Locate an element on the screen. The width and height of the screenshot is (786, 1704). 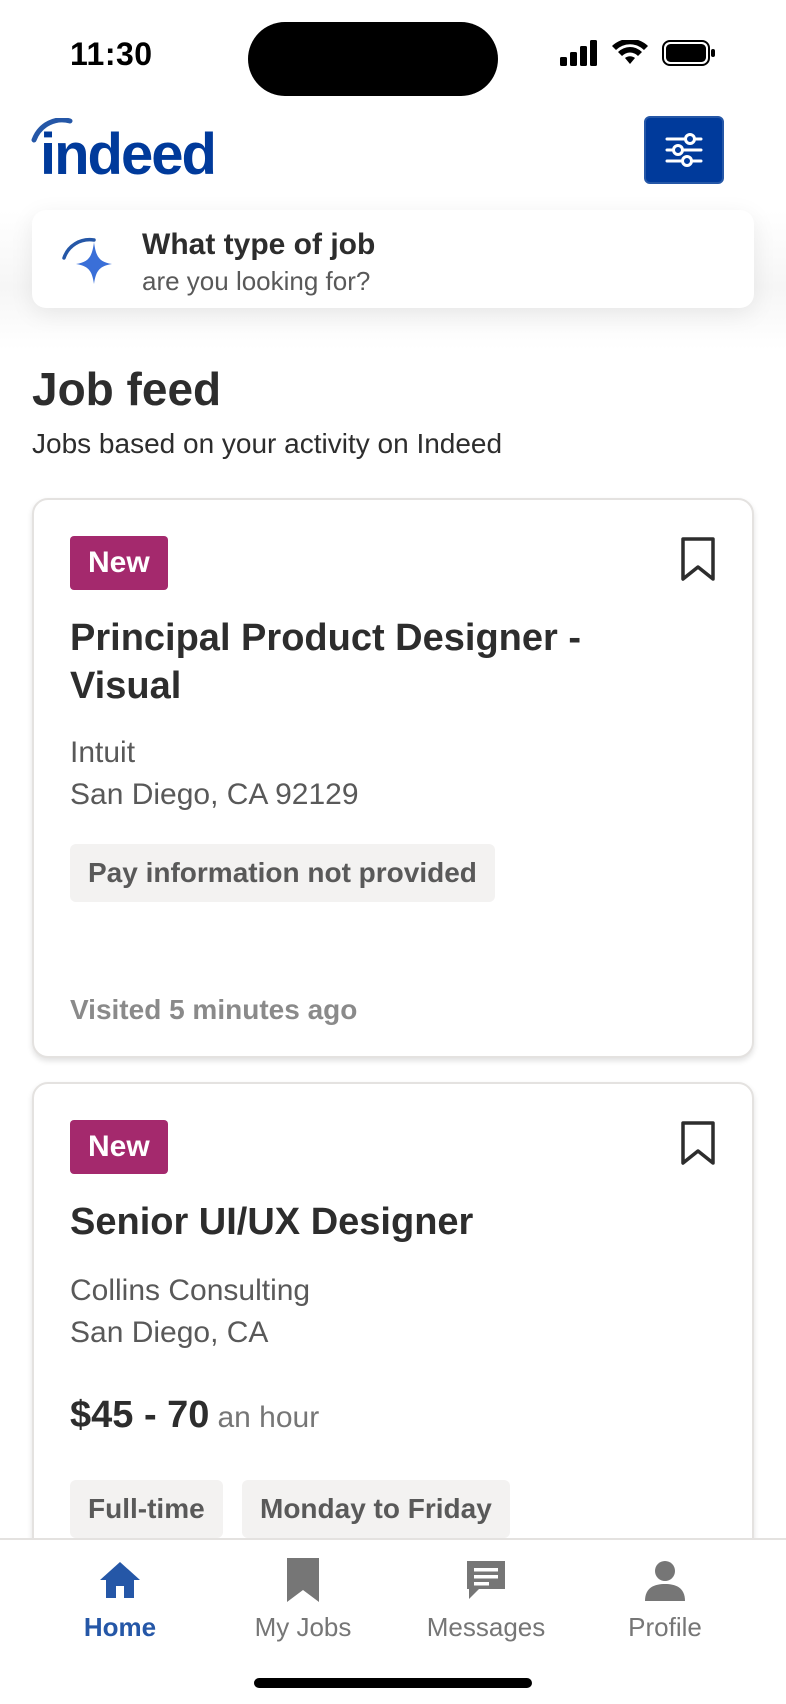
home-icon is located at coordinates (120, 1580).